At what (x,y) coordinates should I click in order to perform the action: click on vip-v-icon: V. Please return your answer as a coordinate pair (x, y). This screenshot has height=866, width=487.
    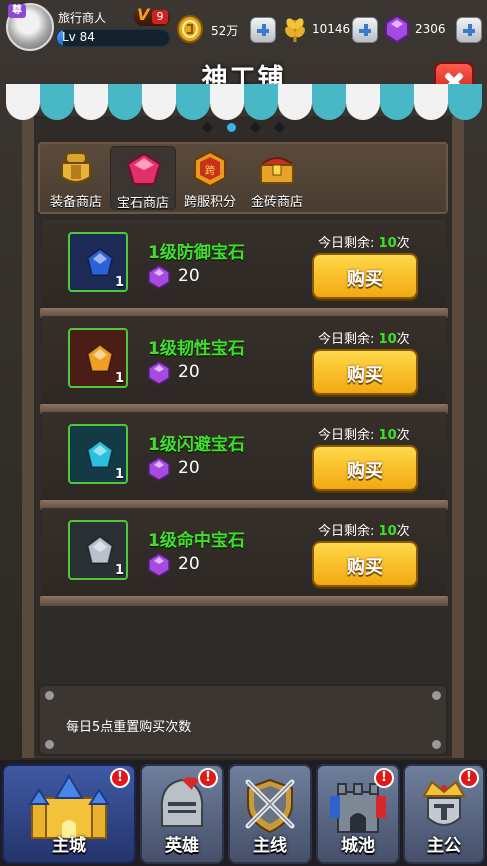
    Looking at the image, I should click on (143, 14).